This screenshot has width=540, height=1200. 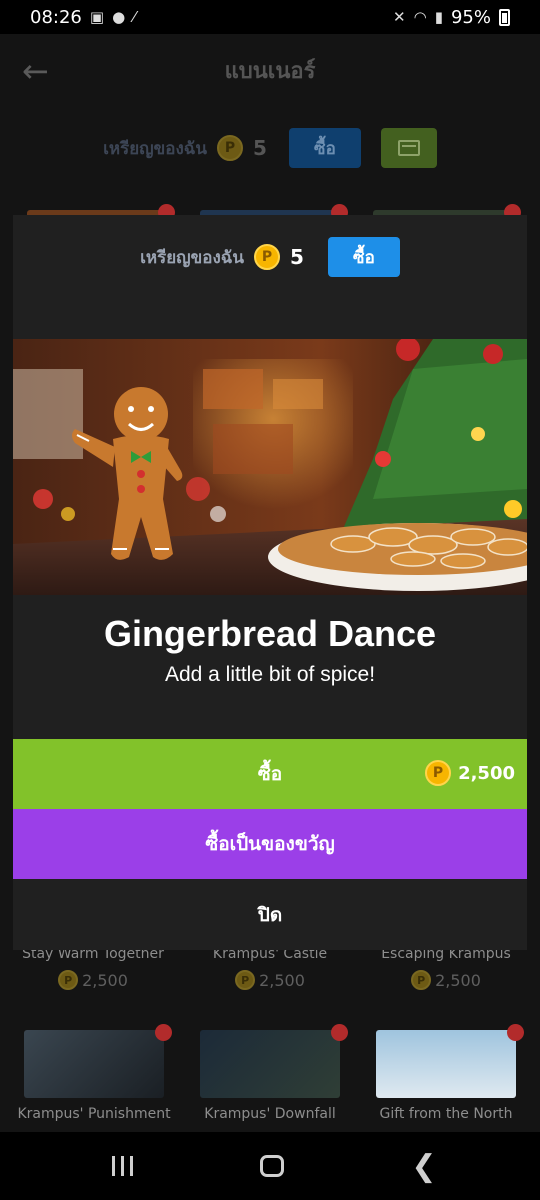 What do you see at coordinates (270, 17) in the screenshot?
I see `status-bar: 08:26 ▣ ● ⁄ ✕ ◠ ▮ 95%` at bounding box center [270, 17].